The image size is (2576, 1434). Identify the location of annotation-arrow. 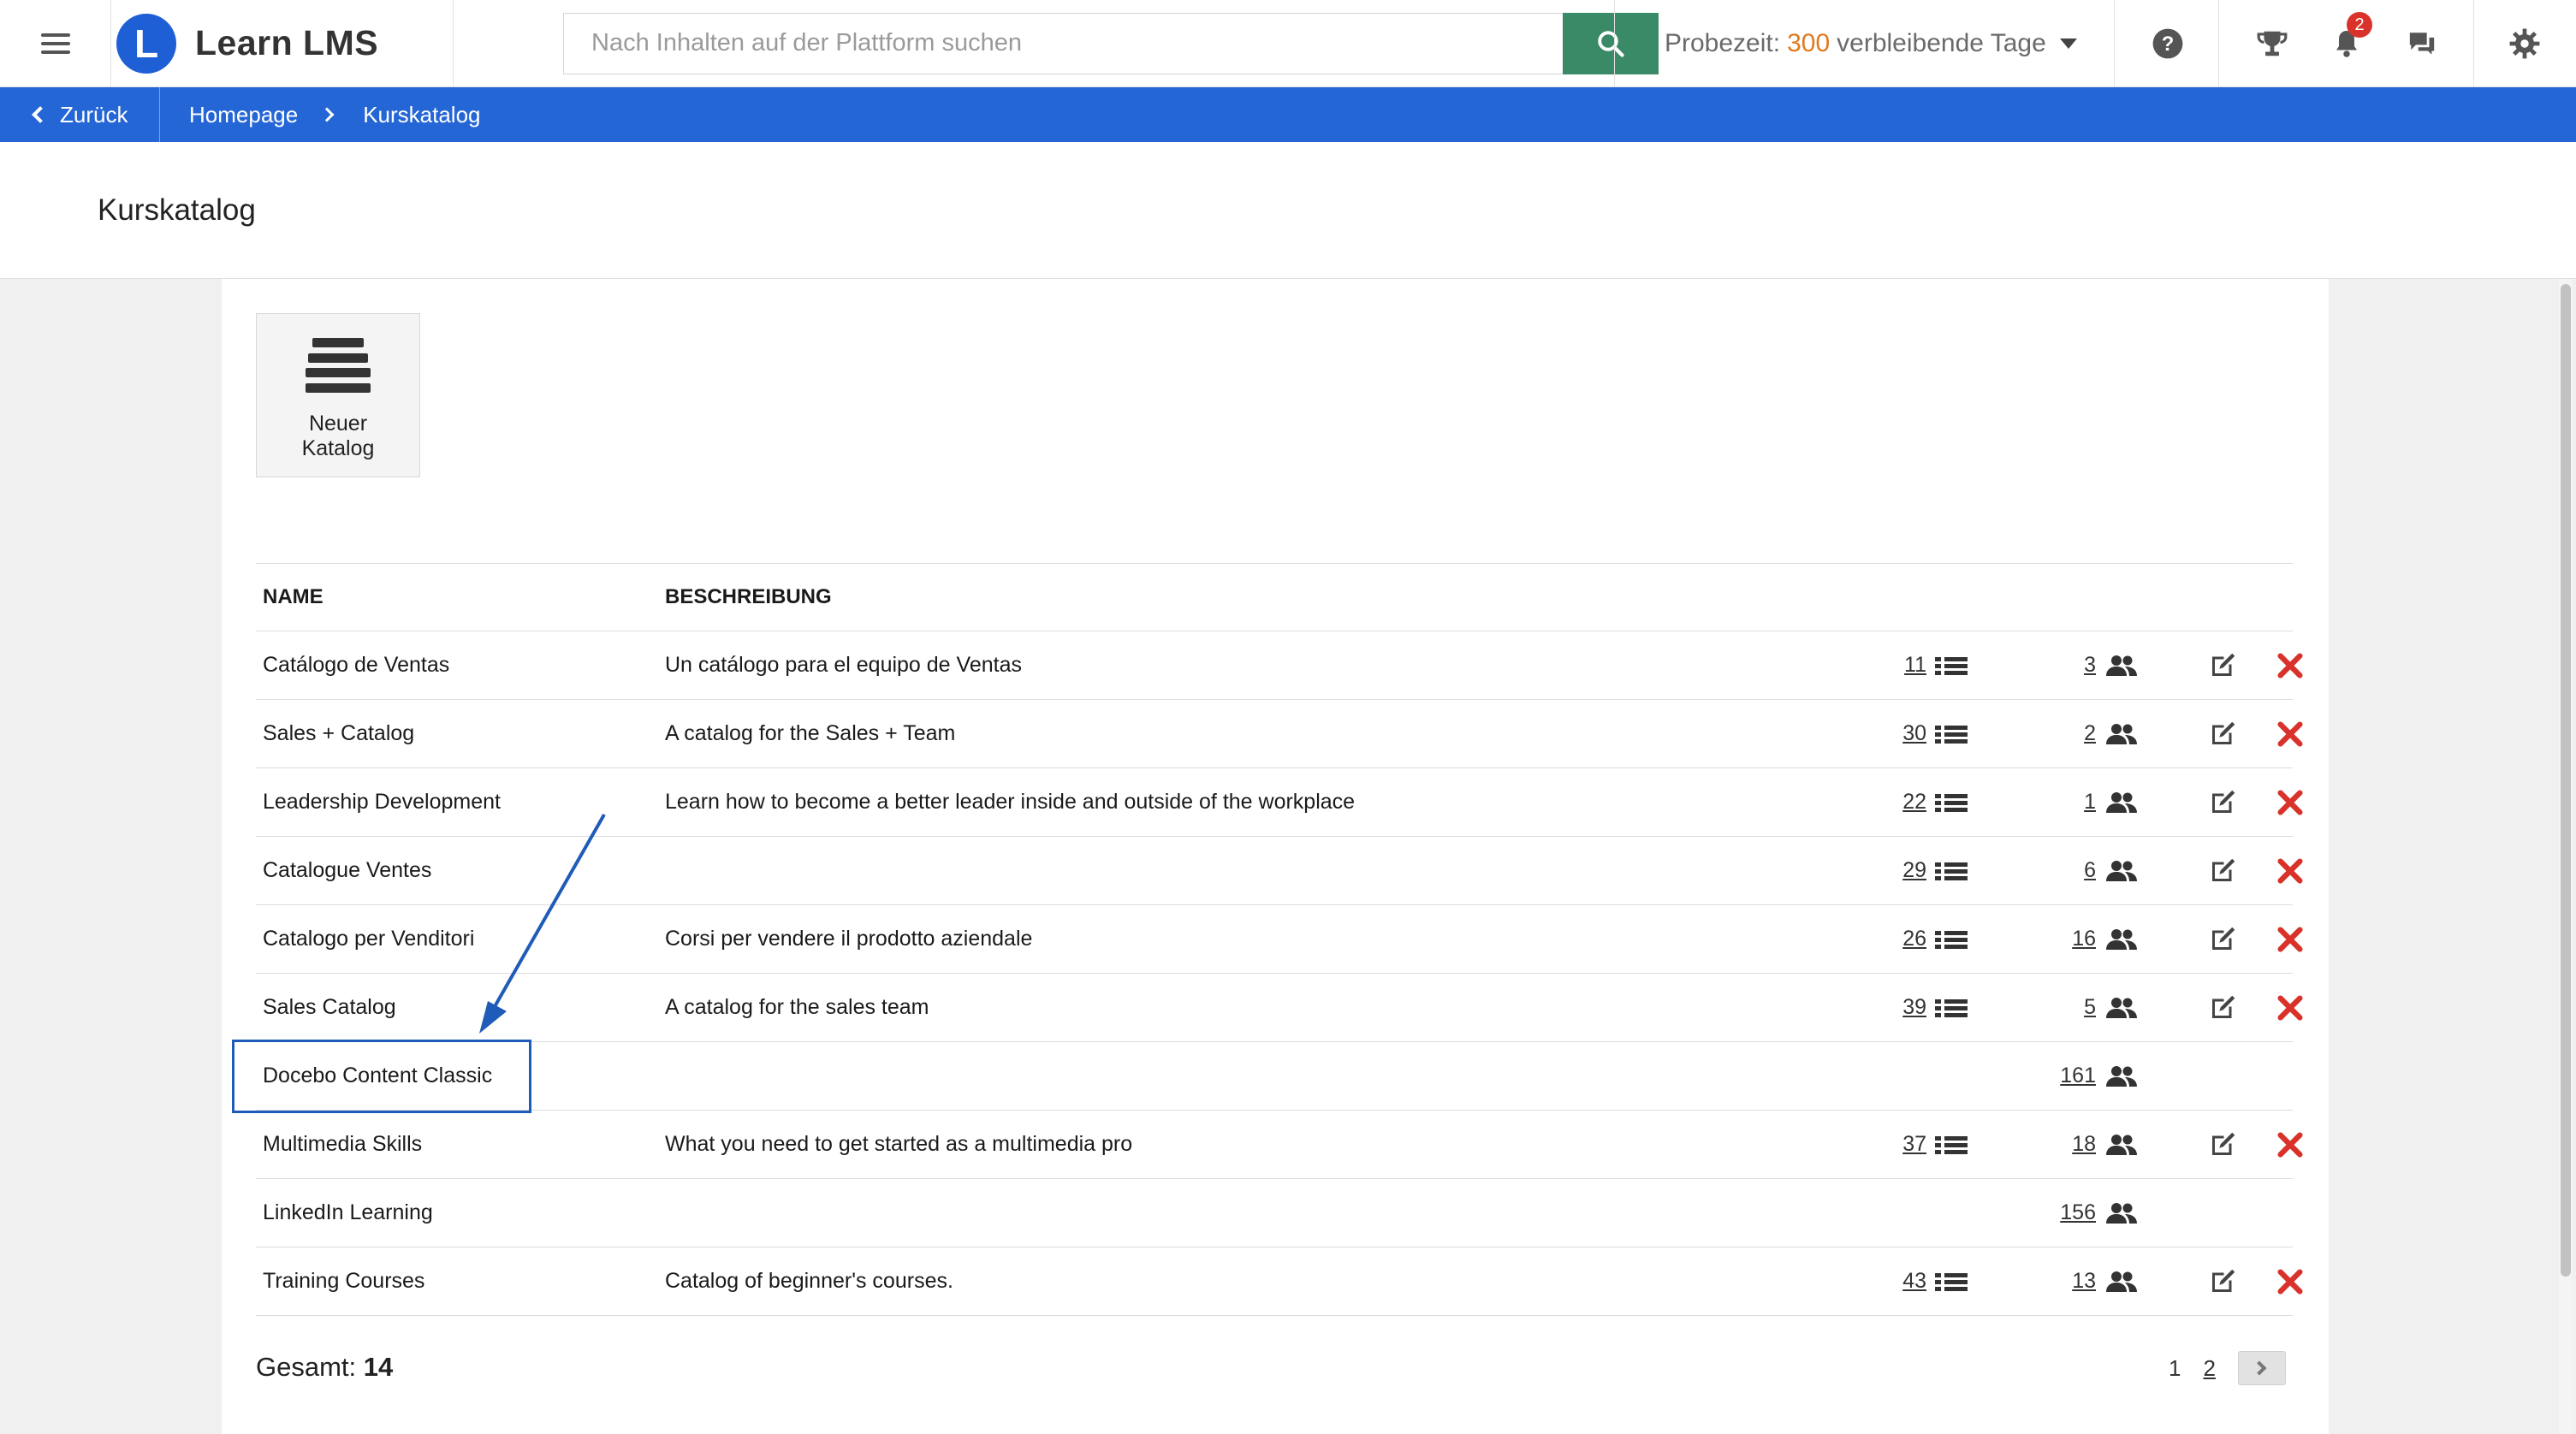
(542, 924).